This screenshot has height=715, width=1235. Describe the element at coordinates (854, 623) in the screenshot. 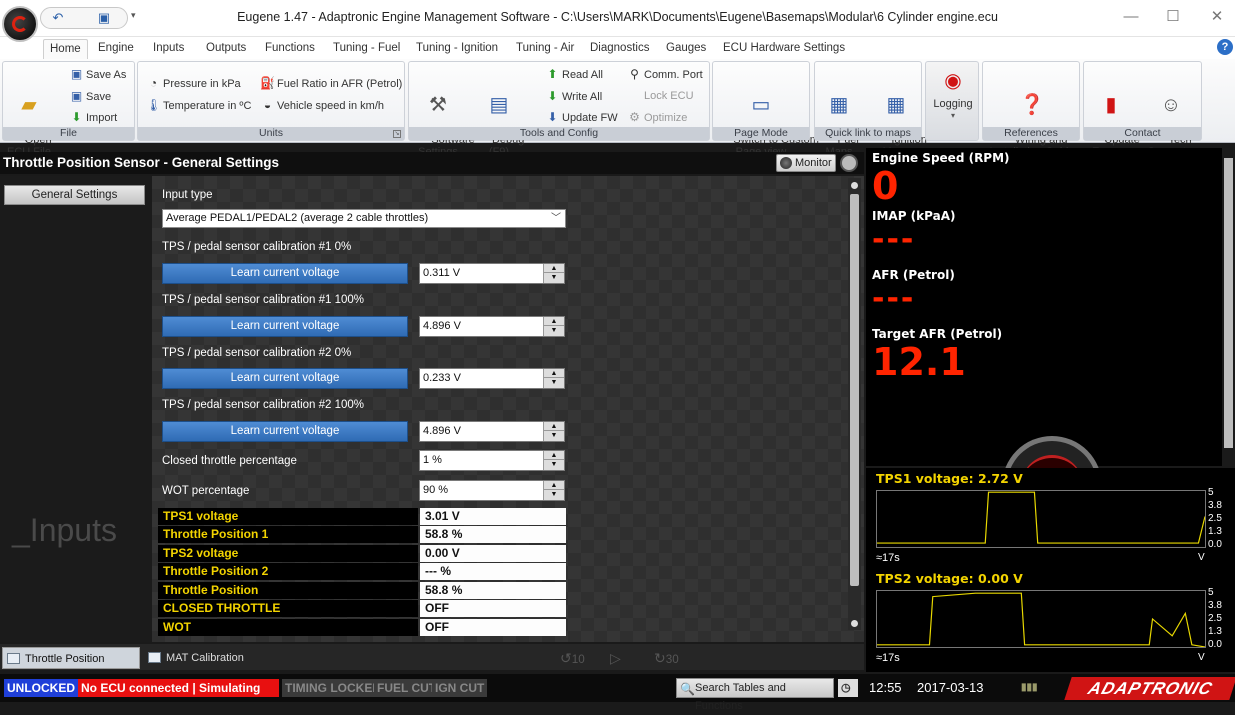

I see `scroll-down-icon` at that location.